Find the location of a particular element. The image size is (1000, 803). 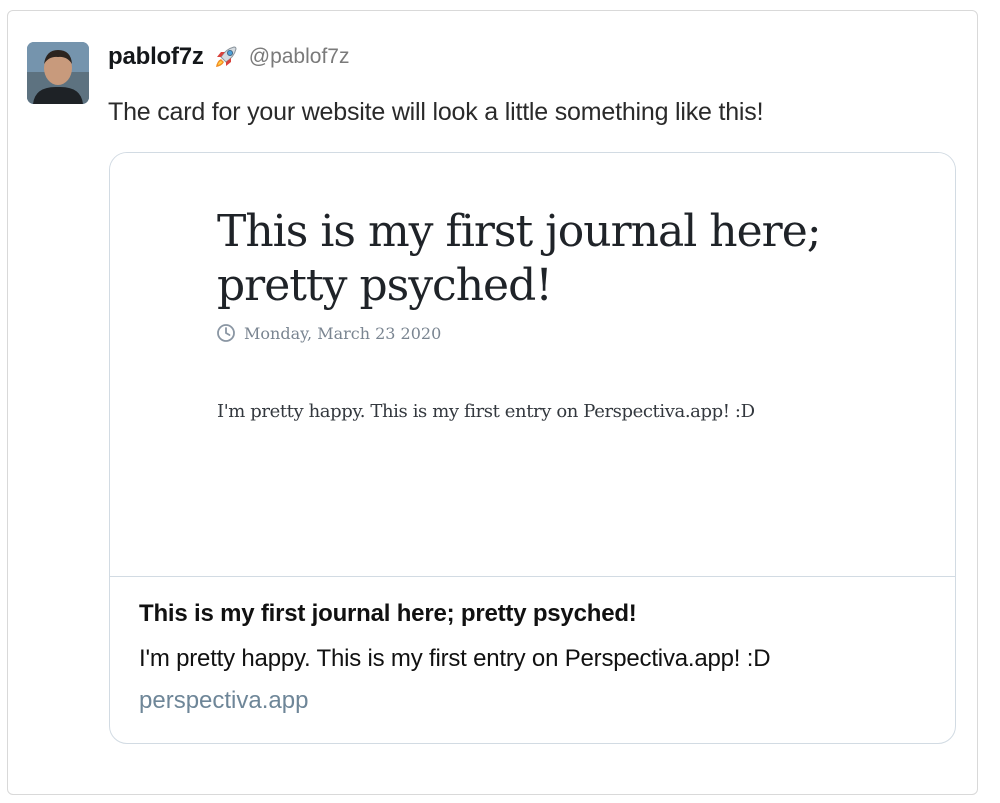

clock-icon is located at coordinates (226, 333).